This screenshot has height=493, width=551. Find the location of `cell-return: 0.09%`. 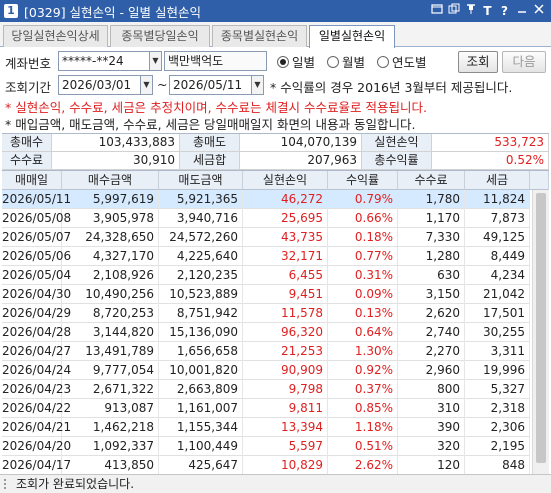

cell-return: 0.09% is located at coordinates (363, 294).